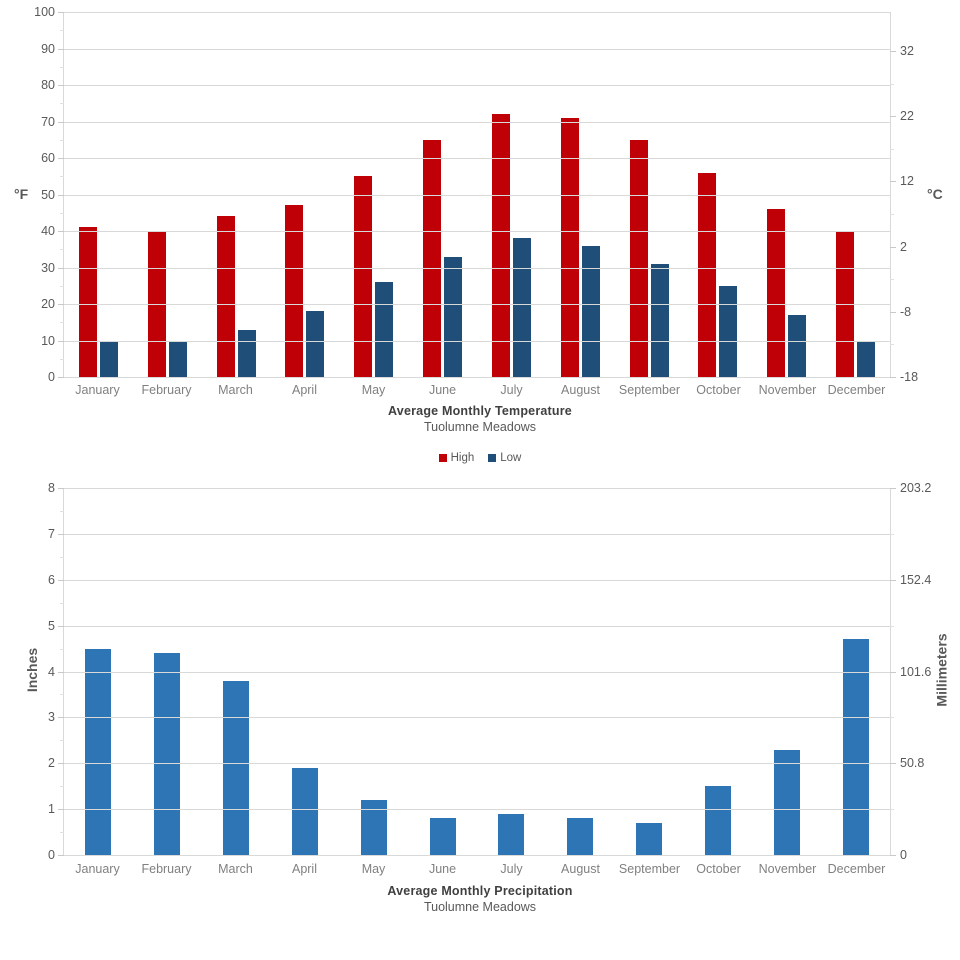 This screenshot has width=960, height=960. I want to click on left-axis-tick-label: 30, so click(48, 267).